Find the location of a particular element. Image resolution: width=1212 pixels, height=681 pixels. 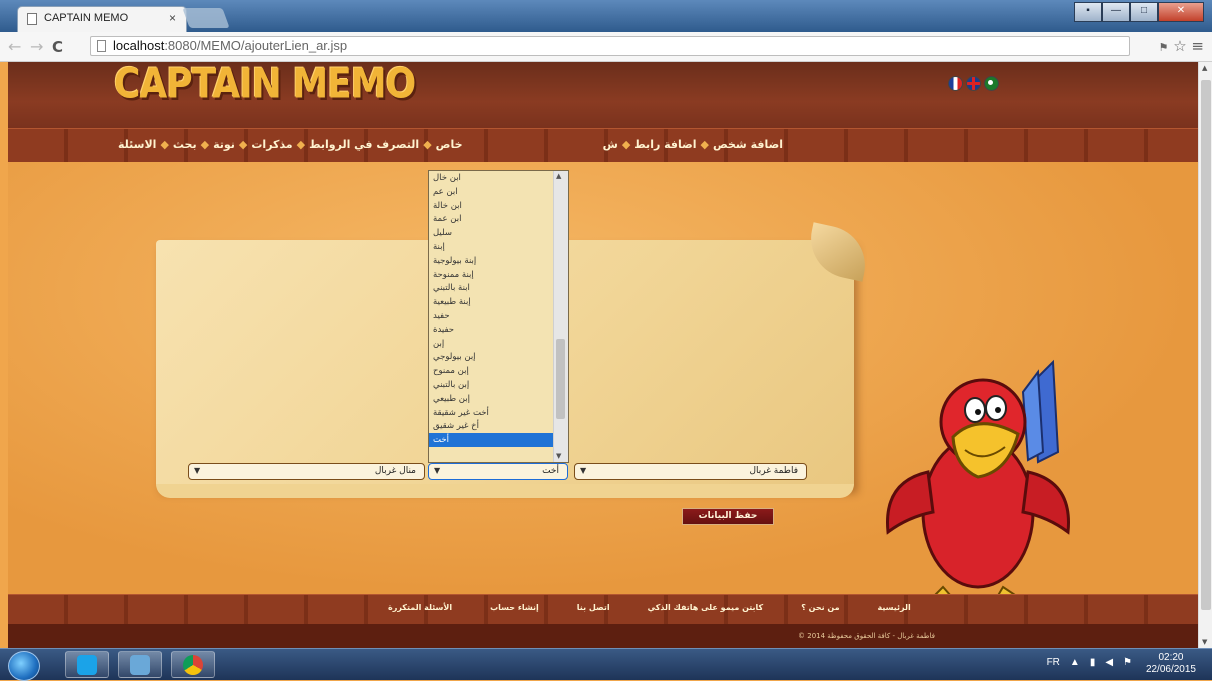

star-icon: ☆ is located at coordinates (1179, 46).